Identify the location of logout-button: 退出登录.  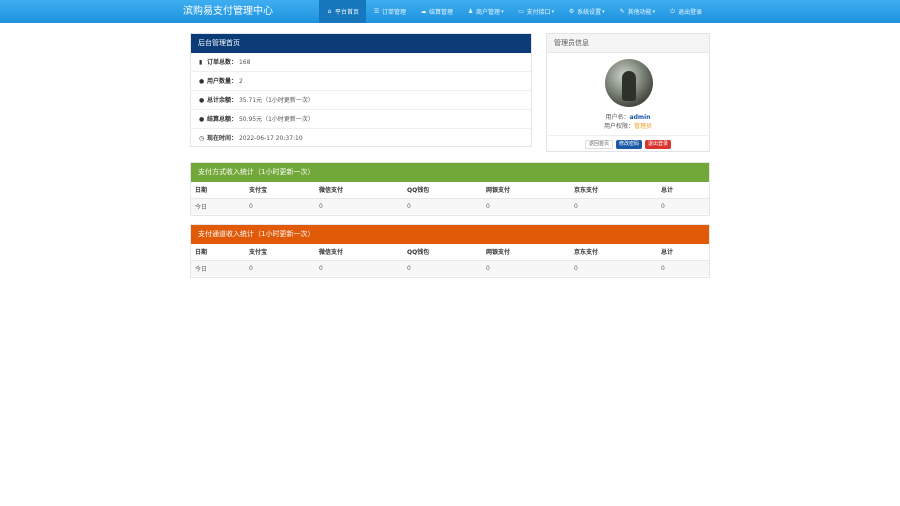
(658, 144).